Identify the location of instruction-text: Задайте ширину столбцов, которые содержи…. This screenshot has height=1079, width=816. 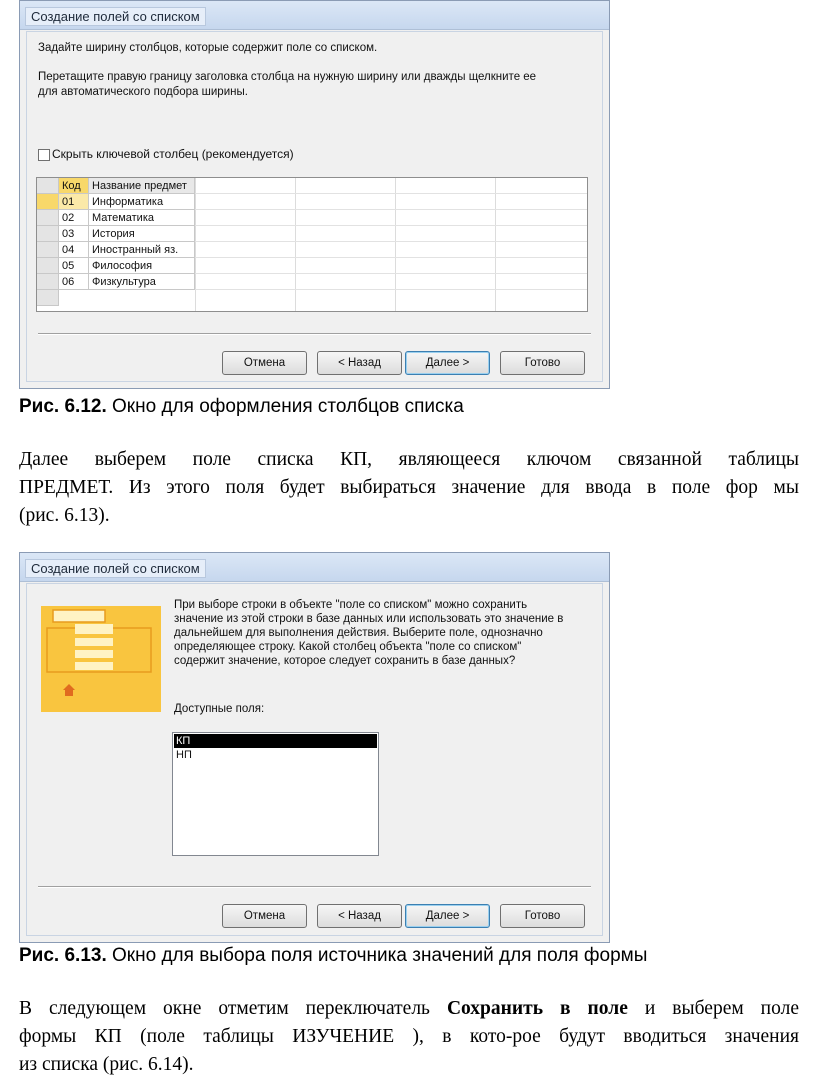
(208, 48).